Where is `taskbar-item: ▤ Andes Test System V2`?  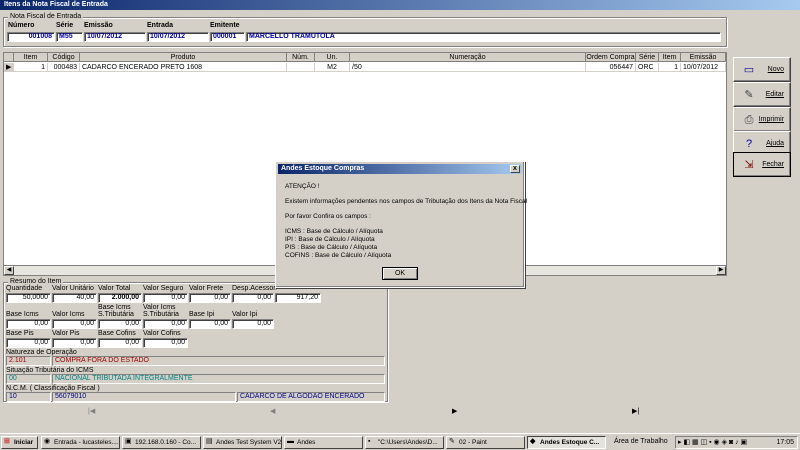 taskbar-item: ▤ Andes Test System V2 is located at coordinates (242, 442).